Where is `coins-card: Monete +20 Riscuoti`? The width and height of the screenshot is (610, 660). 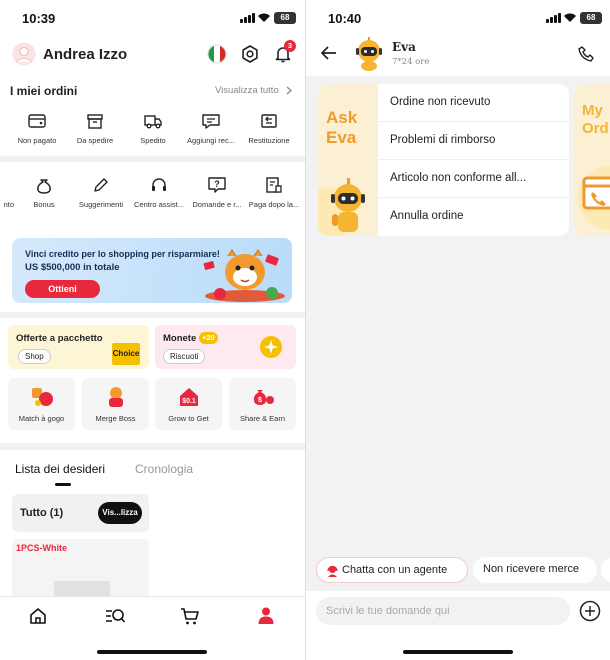 coins-card: Monete +20 Riscuoti is located at coordinates (225, 347).